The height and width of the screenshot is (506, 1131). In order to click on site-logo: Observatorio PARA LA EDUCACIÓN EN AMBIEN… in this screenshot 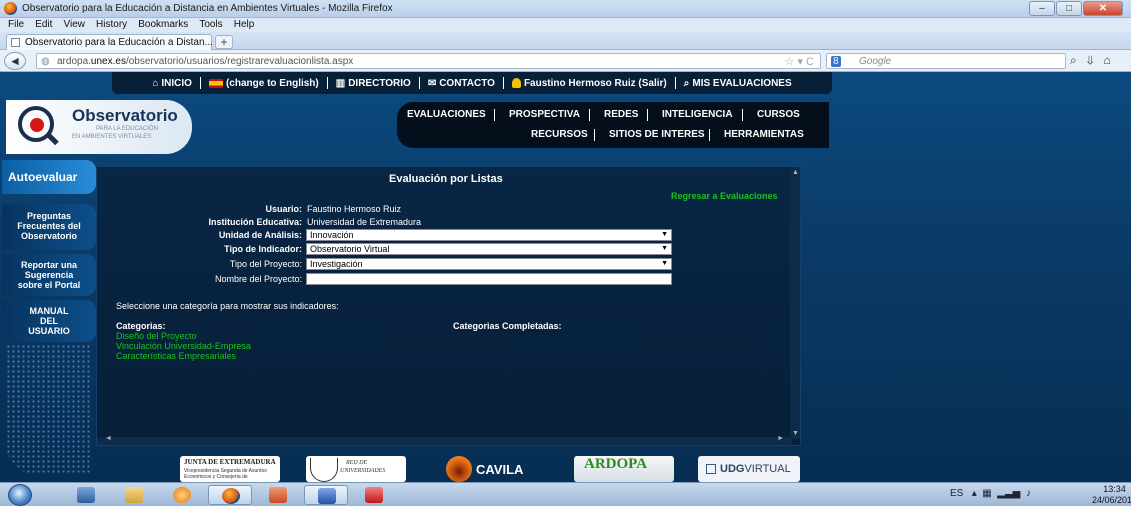, I will do `click(99, 127)`.